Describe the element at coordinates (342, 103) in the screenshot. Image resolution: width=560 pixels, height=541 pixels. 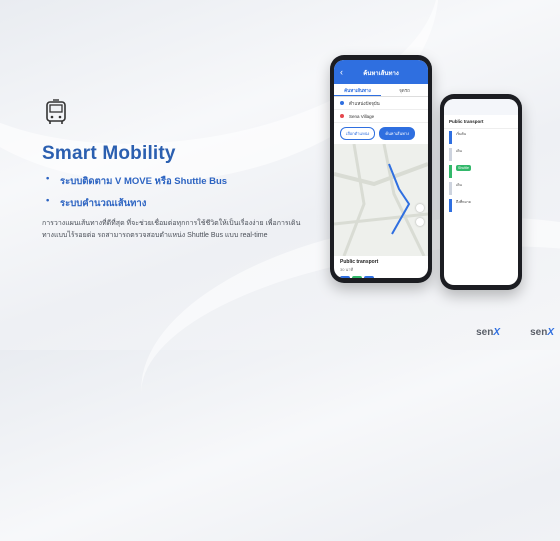
I see `origin-dot-icon` at that location.